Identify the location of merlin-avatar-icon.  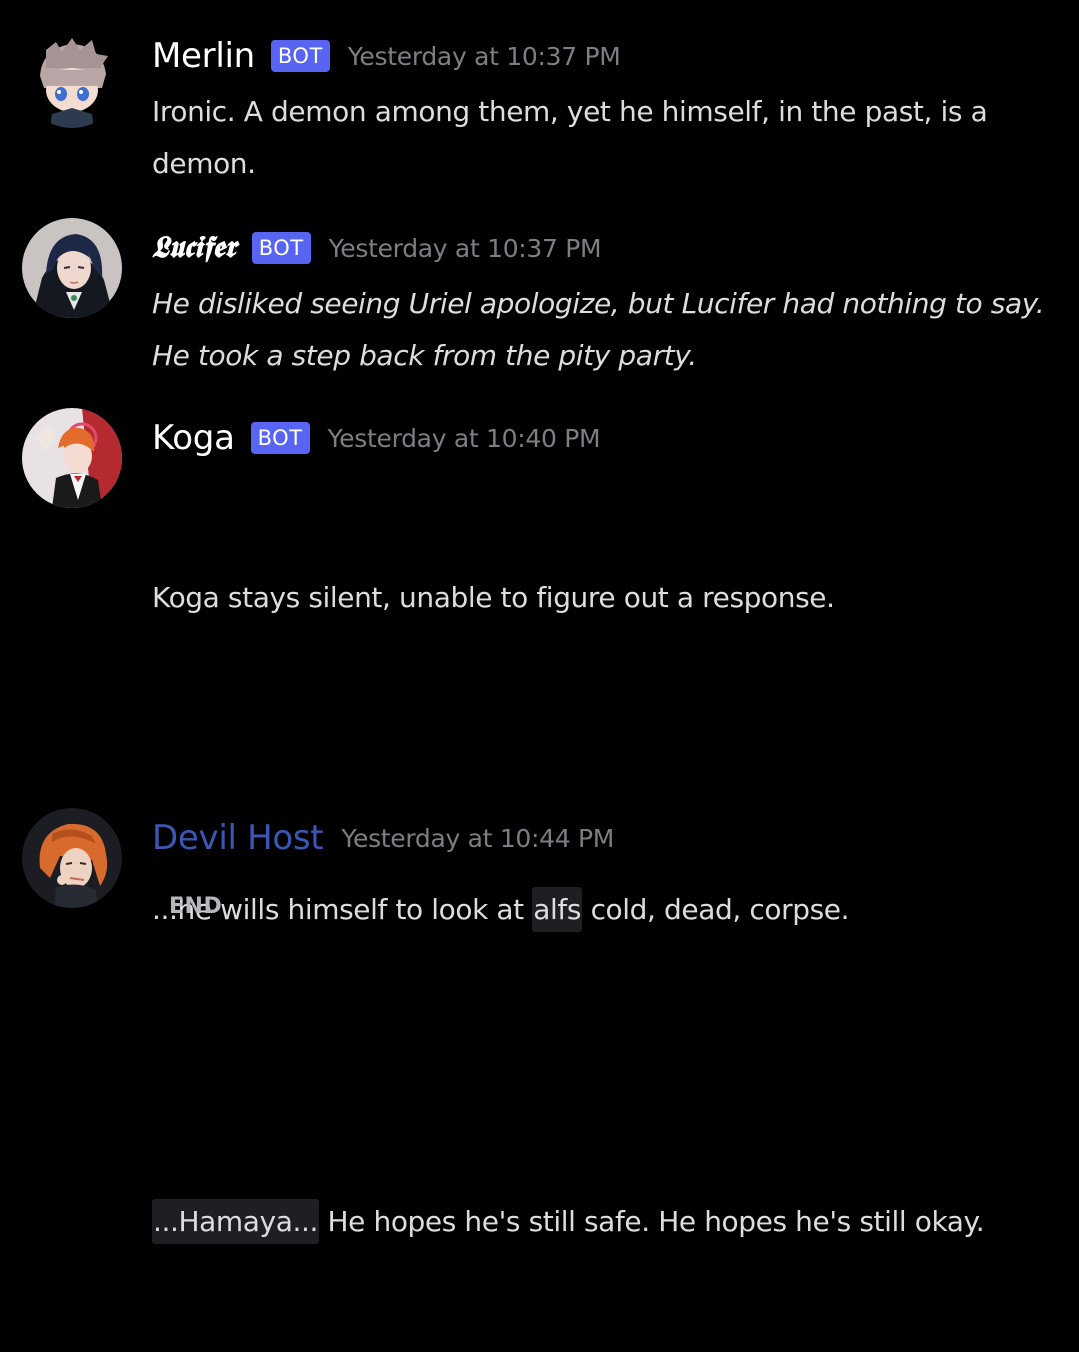
(72, 78).